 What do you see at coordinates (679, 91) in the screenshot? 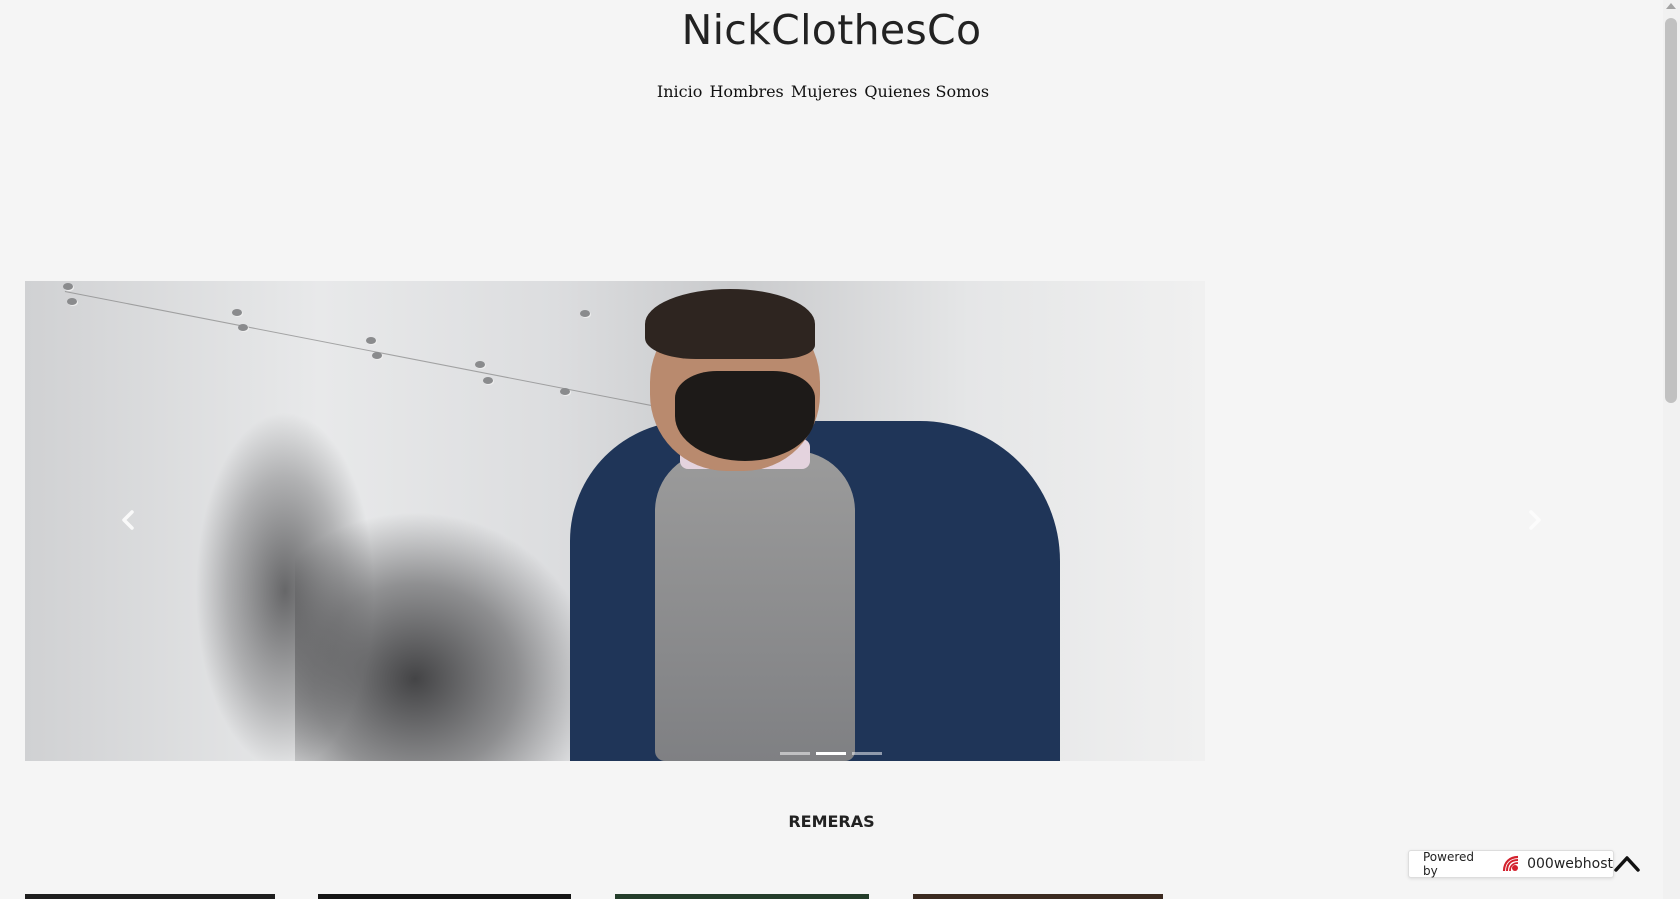
I see `nav-item-inicio: Inicio` at bounding box center [679, 91].